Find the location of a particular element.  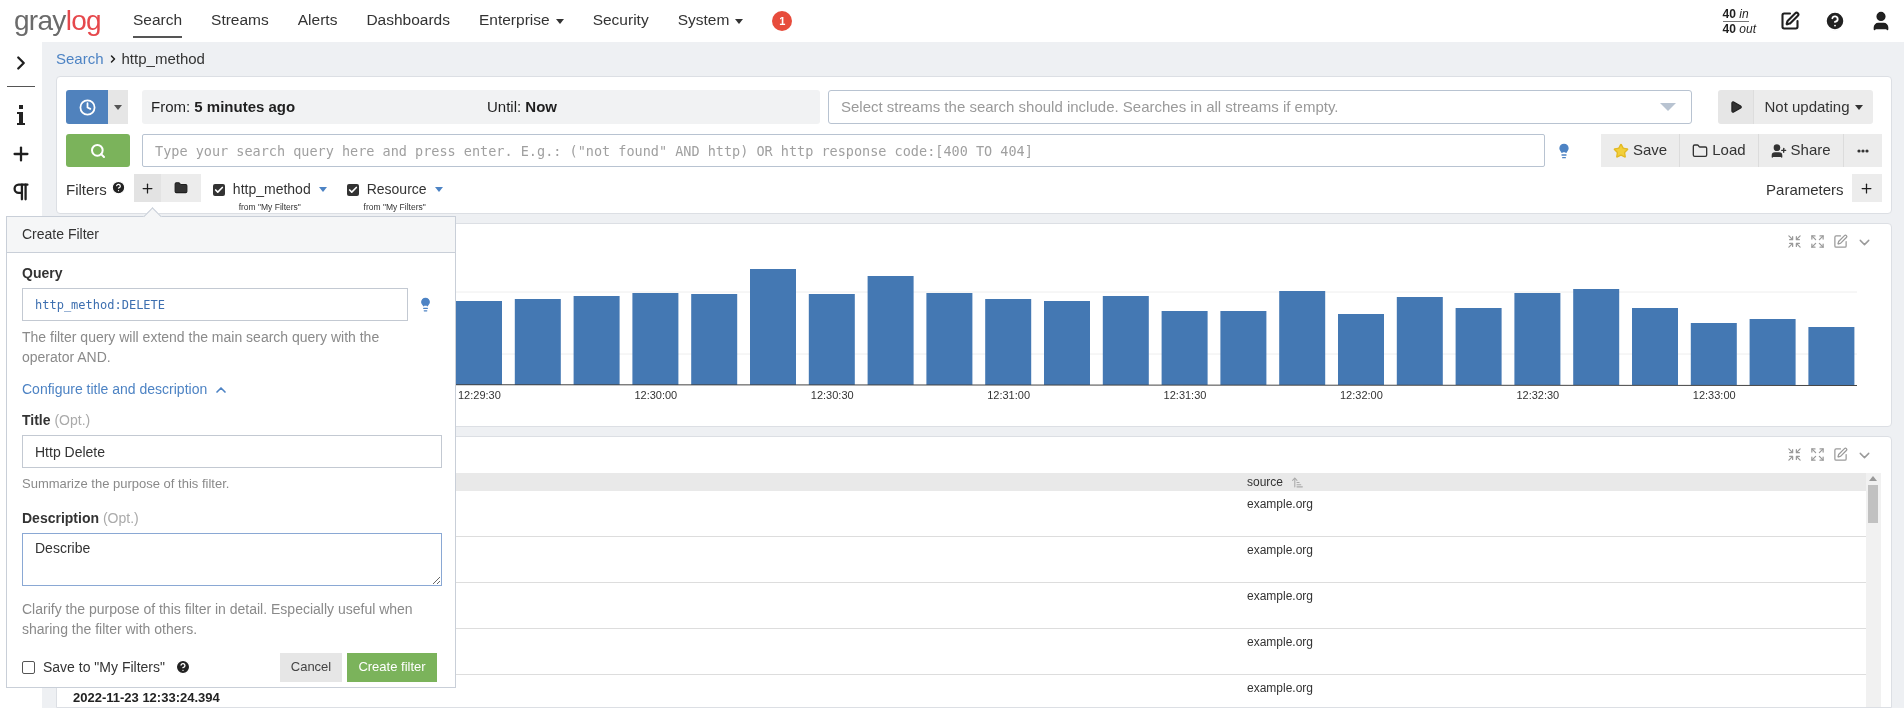

notification-badge: 1 is located at coordinates (782, 21).